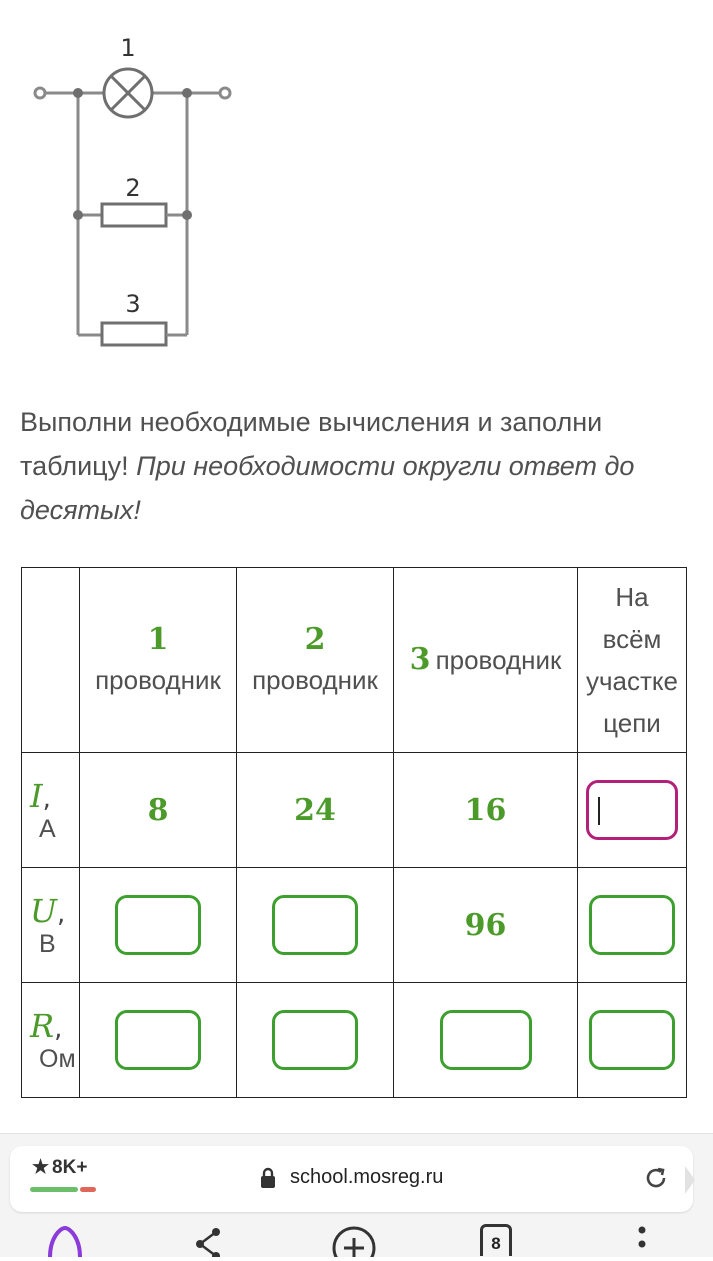  I want to click on new-tab-icon, so click(354, 1240).